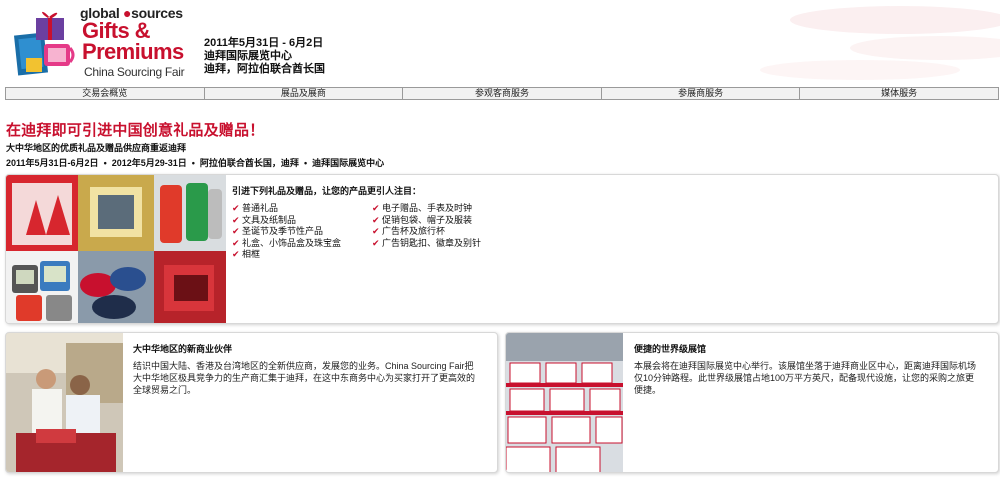  I want to click on products-collage-image, so click(116, 249).